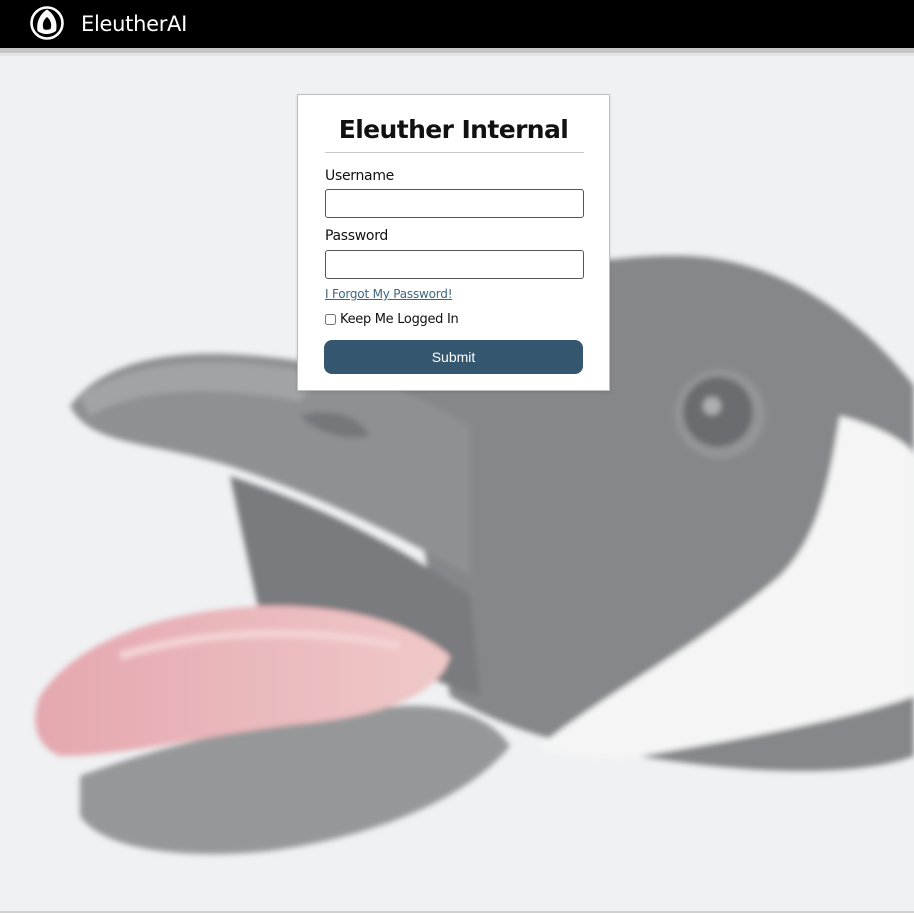  What do you see at coordinates (457, 52) in the screenshot?
I see `header-divider` at bounding box center [457, 52].